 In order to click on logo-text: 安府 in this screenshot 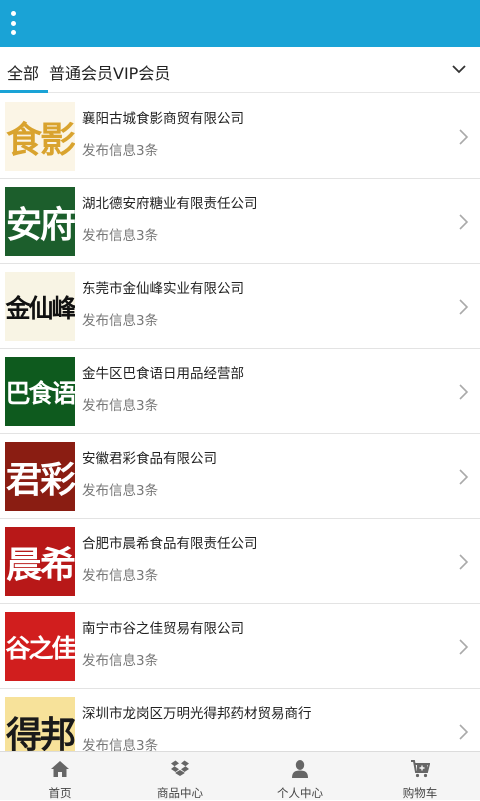, I will do `click(40, 224)`.